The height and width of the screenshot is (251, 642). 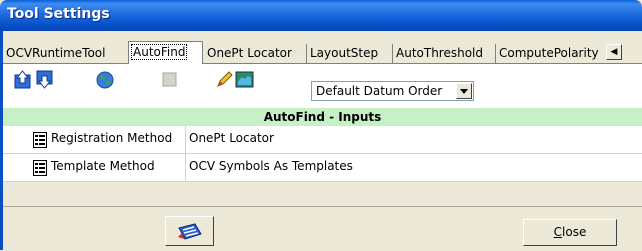 I want to click on tab-layoutstep: LayoutStep, so click(x=350, y=53).